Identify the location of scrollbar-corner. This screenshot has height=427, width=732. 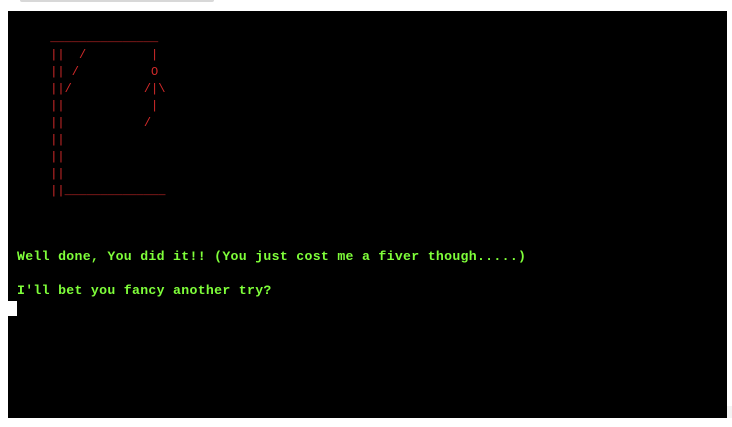
(729, 412).